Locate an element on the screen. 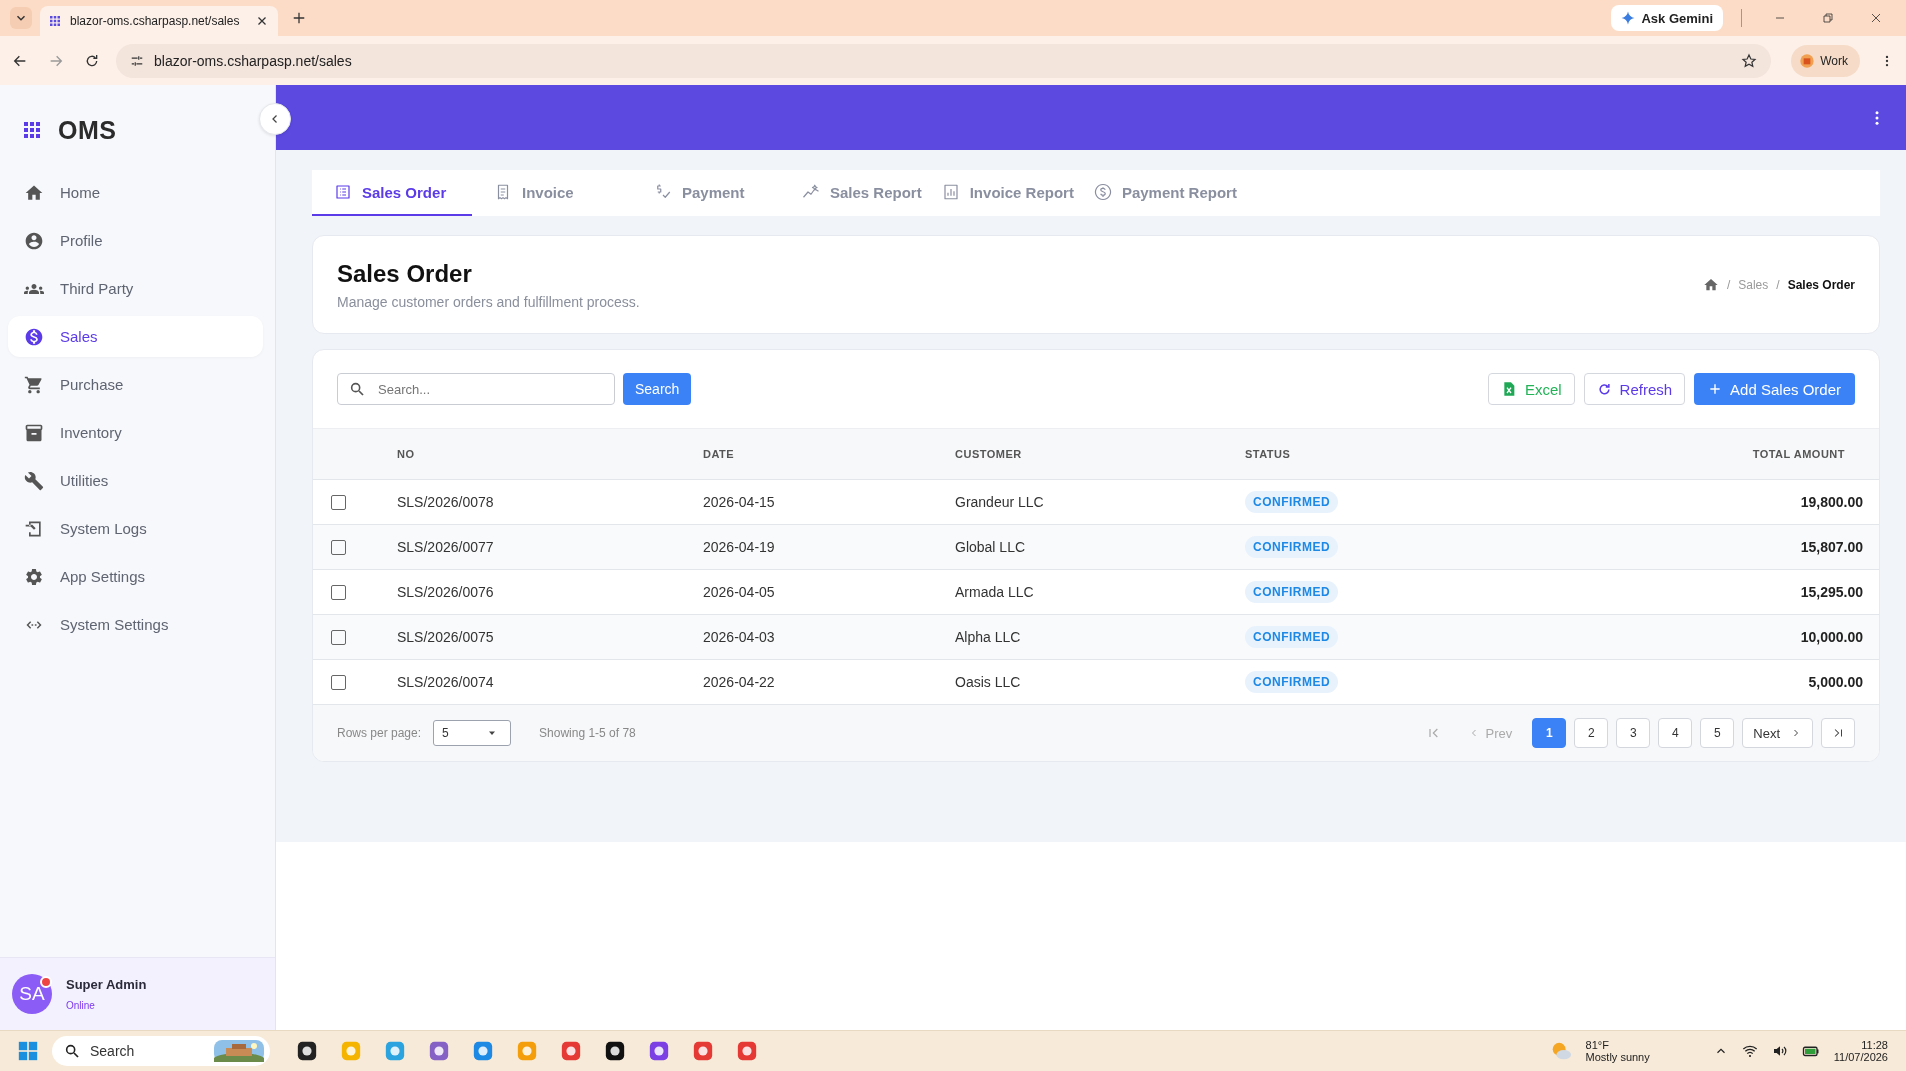 The width and height of the screenshot is (1906, 1071). cart-icon is located at coordinates (34, 384).